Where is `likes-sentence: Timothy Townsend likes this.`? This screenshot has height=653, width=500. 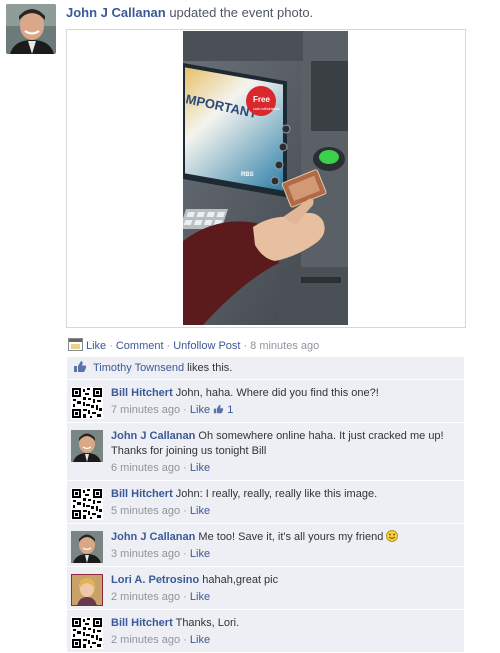
likes-sentence: Timothy Townsend likes this. is located at coordinates (265, 368).